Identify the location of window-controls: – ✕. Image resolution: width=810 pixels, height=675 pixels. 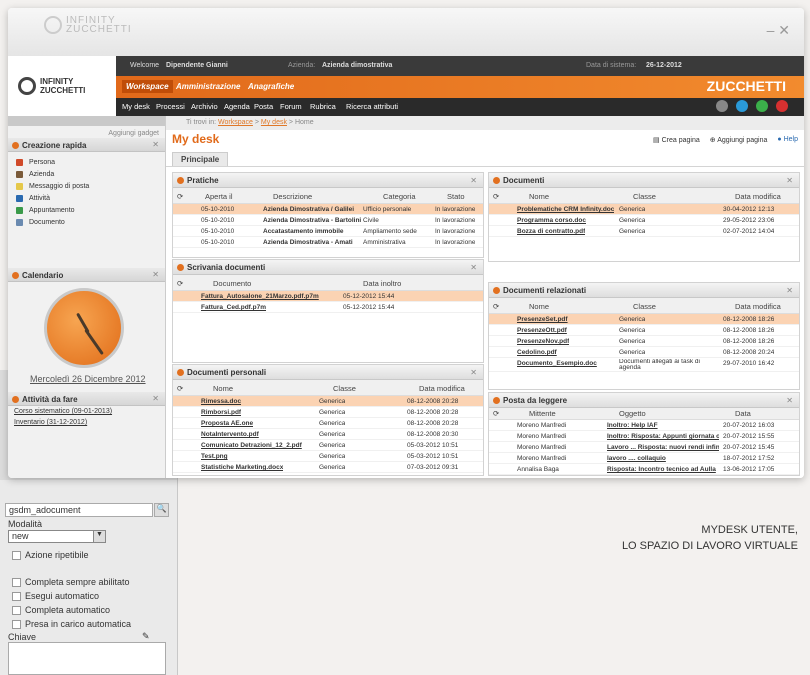
(778, 30).